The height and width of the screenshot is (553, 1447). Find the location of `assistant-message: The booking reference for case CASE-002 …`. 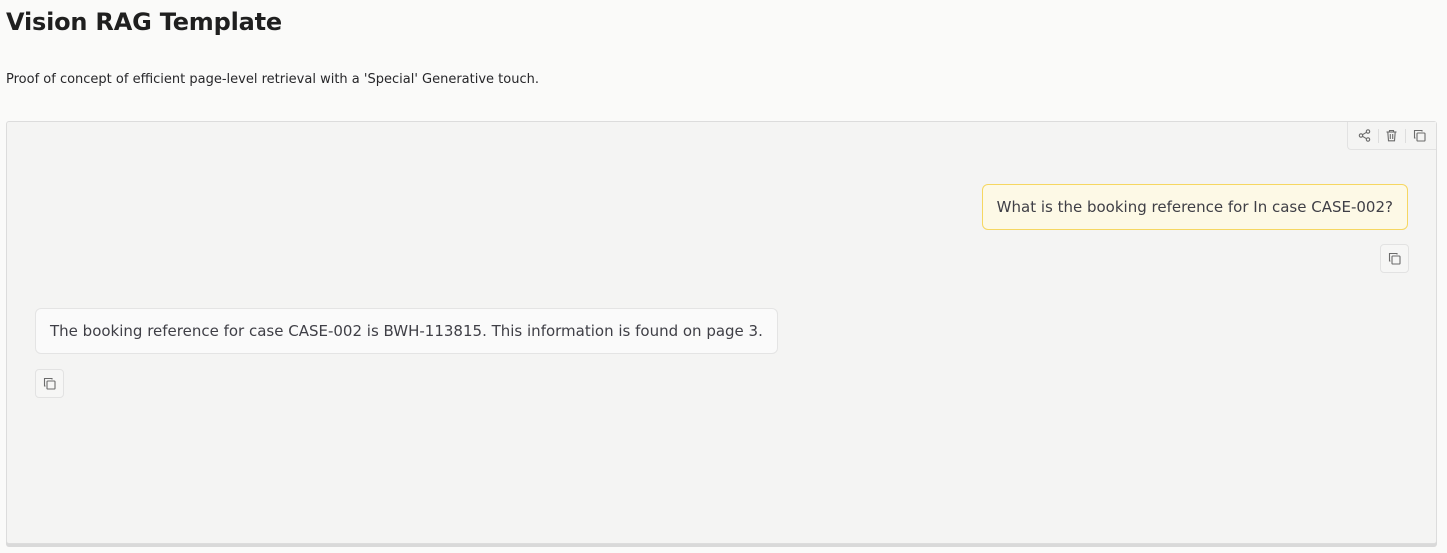

assistant-message: The booking reference for case CASE-002 … is located at coordinates (406, 331).